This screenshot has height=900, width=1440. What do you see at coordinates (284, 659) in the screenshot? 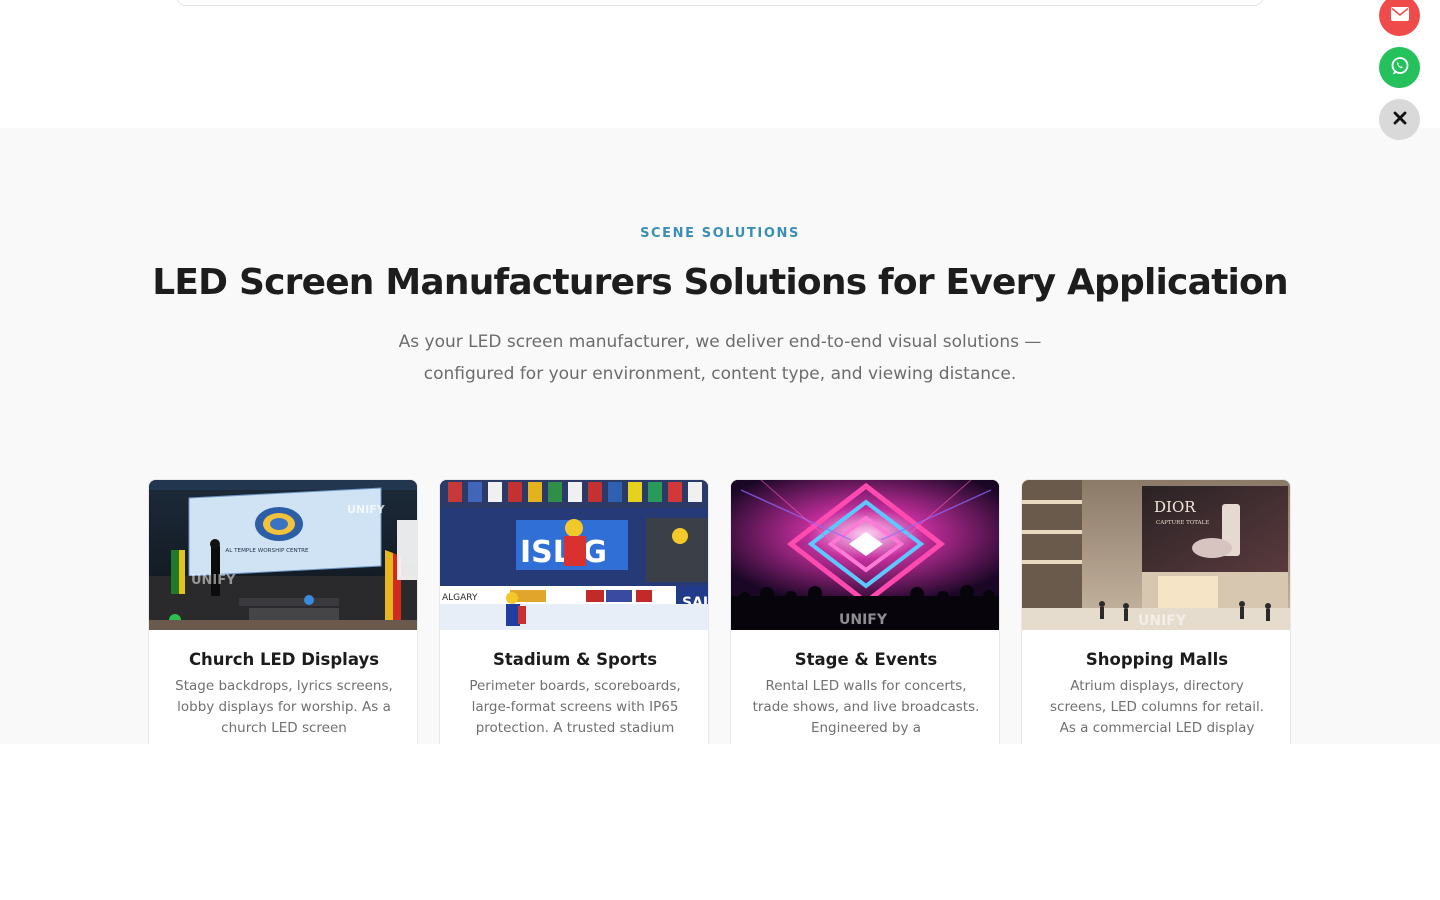
I see `card-title: Church LED Displays` at bounding box center [284, 659].